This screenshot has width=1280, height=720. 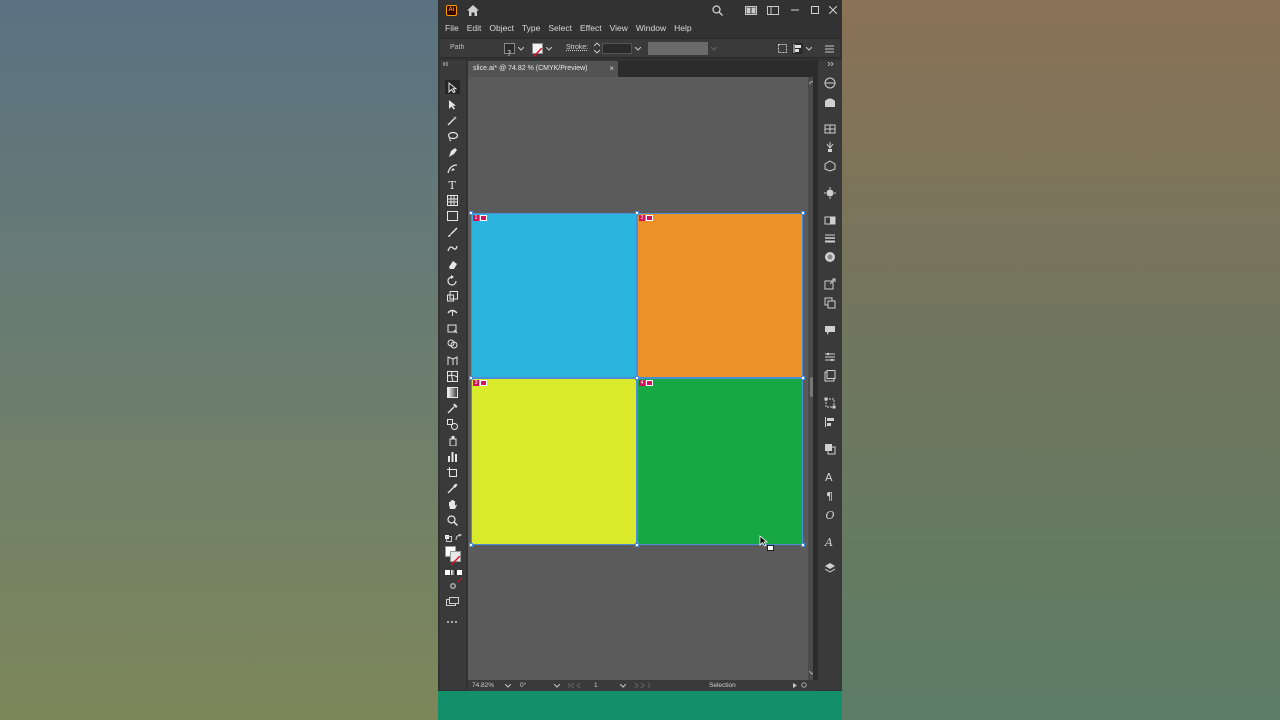 What do you see at coordinates (554, 461) in the screenshot?
I see `slice-3: 3` at bounding box center [554, 461].